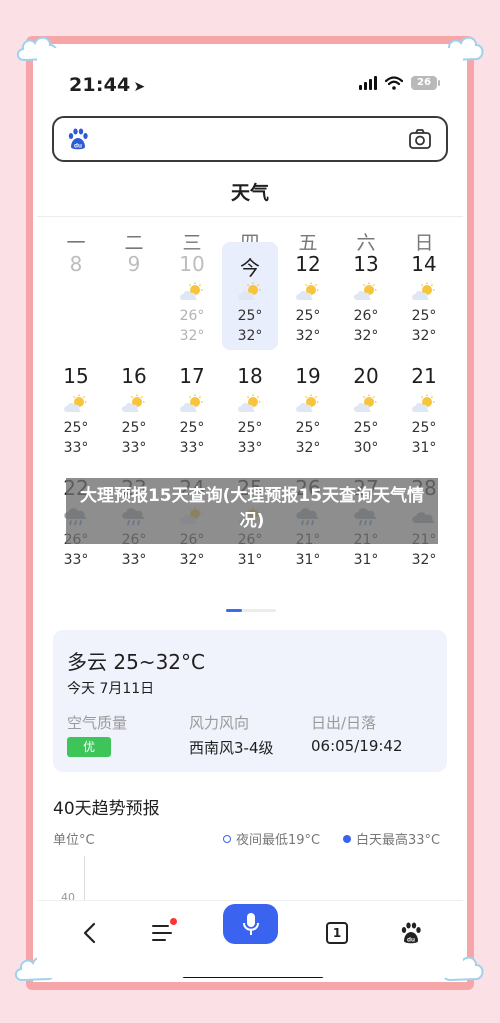 This screenshot has height=1023, width=500. I want to click on day-dot-icon, so click(347, 838).